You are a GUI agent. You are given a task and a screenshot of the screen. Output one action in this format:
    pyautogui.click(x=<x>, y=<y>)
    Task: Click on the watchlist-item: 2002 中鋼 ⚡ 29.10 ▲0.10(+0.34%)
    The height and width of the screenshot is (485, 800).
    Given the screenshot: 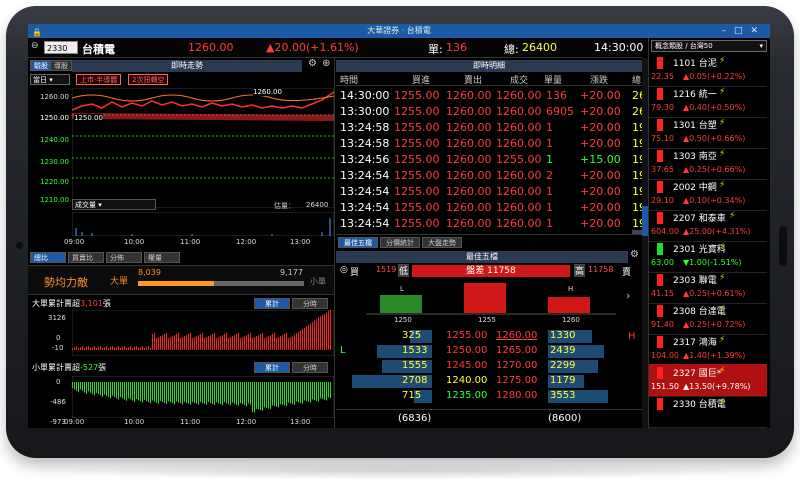 What is the action you would take?
    pyautogui.click(x=708, y=194)
    